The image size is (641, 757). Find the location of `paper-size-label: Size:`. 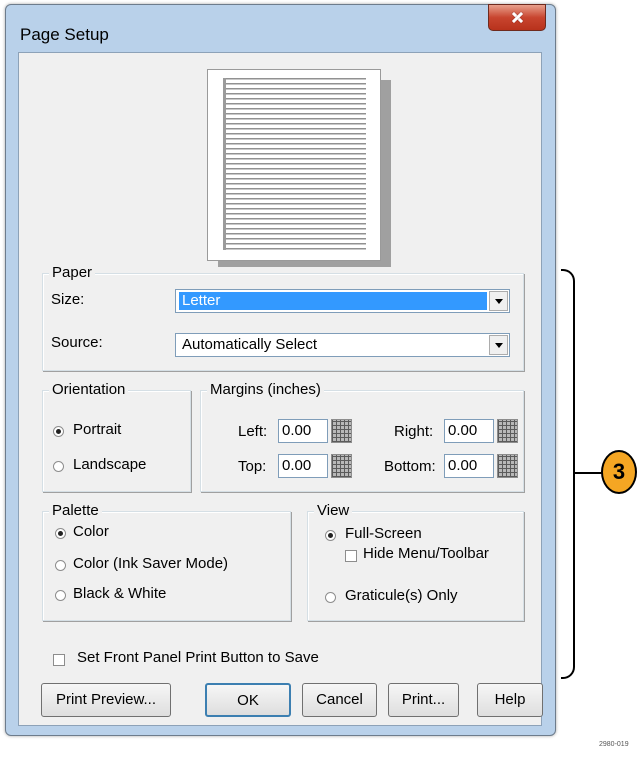

paper-size-label: Size: is located at coordinates (68, 299).